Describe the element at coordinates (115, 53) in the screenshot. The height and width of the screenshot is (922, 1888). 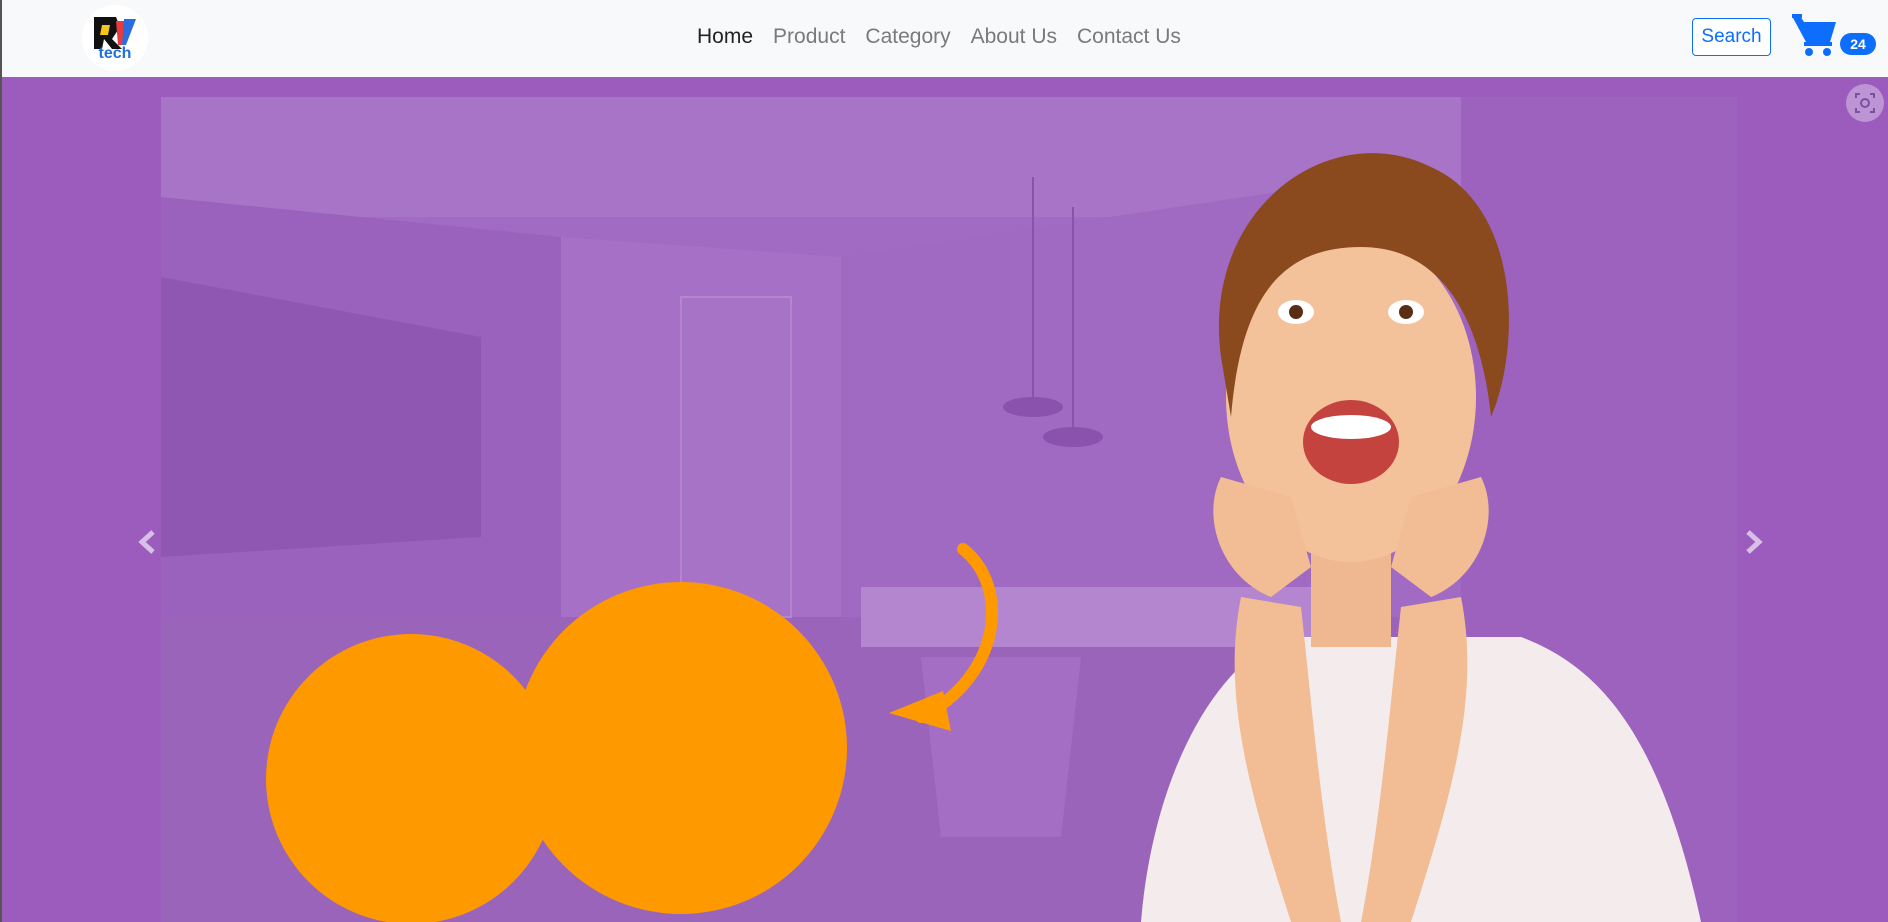
I see `brand-subtext: tech` at that location.